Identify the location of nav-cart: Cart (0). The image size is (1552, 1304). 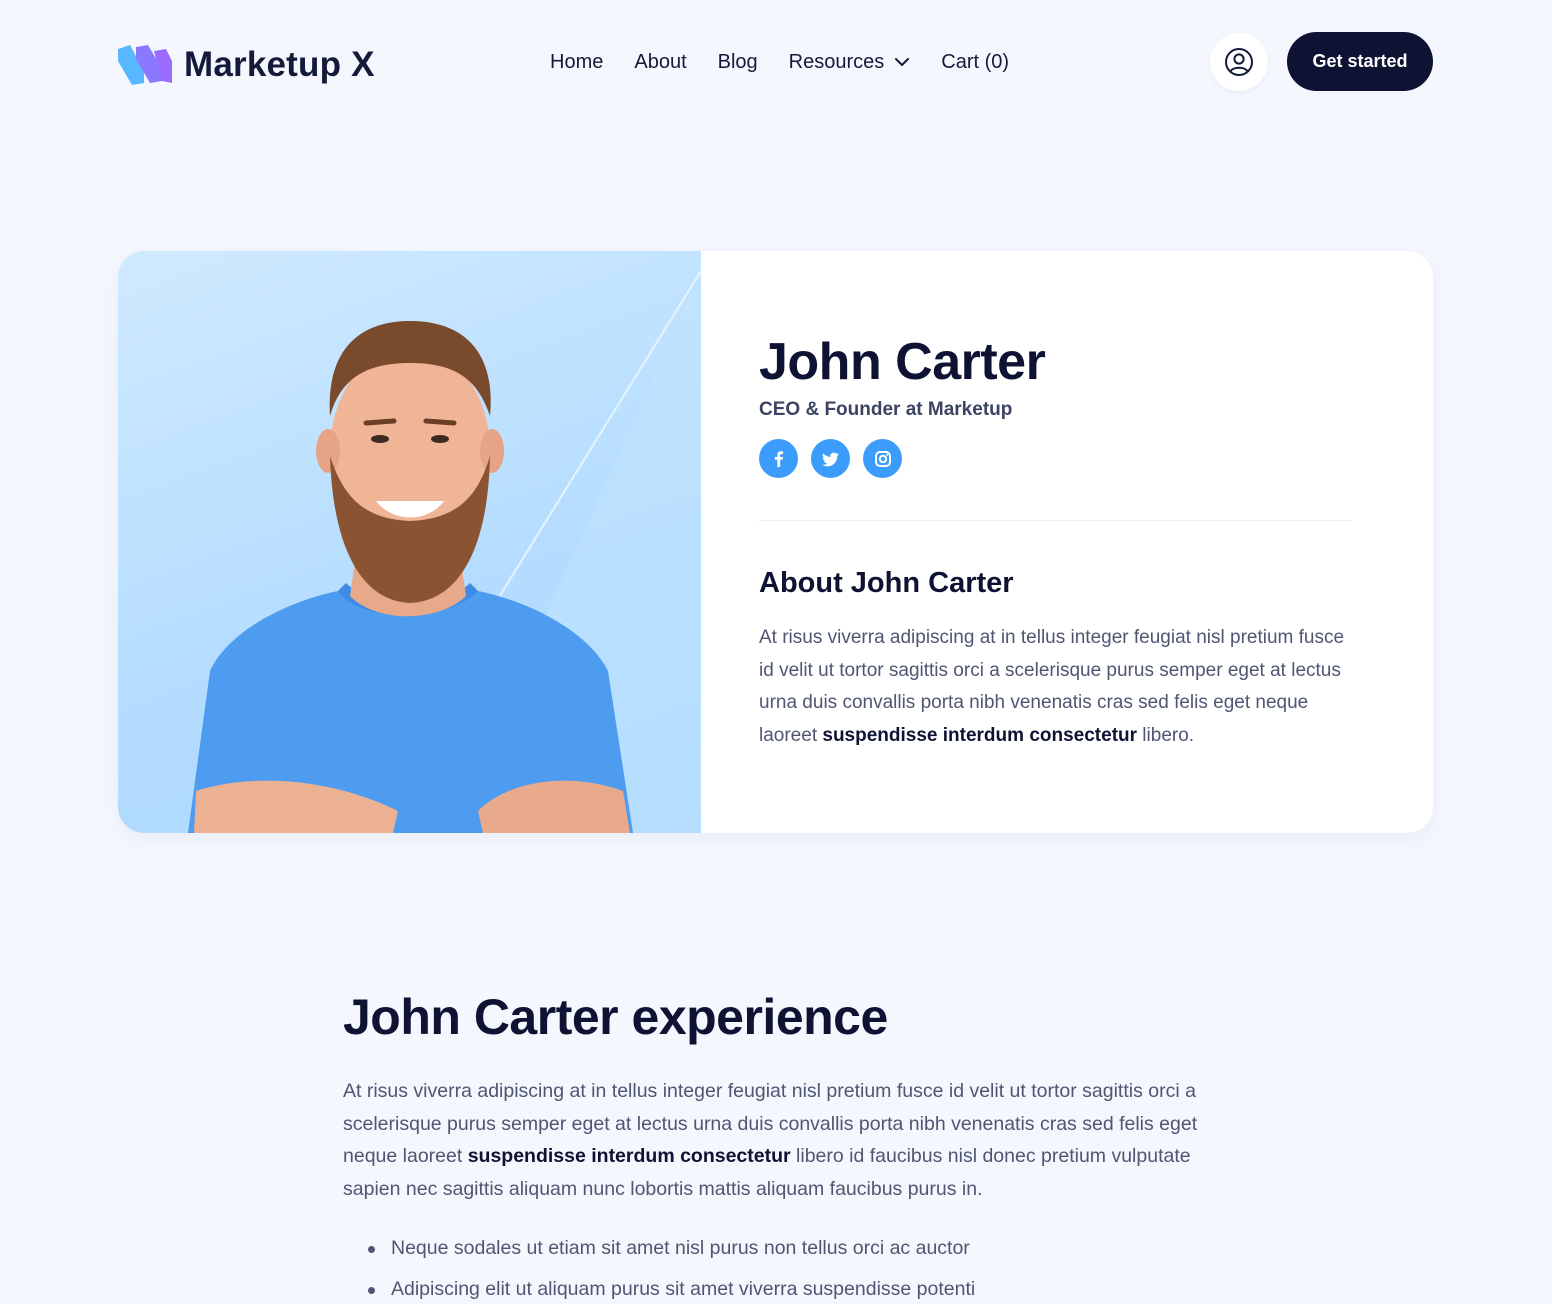
(975, 62).